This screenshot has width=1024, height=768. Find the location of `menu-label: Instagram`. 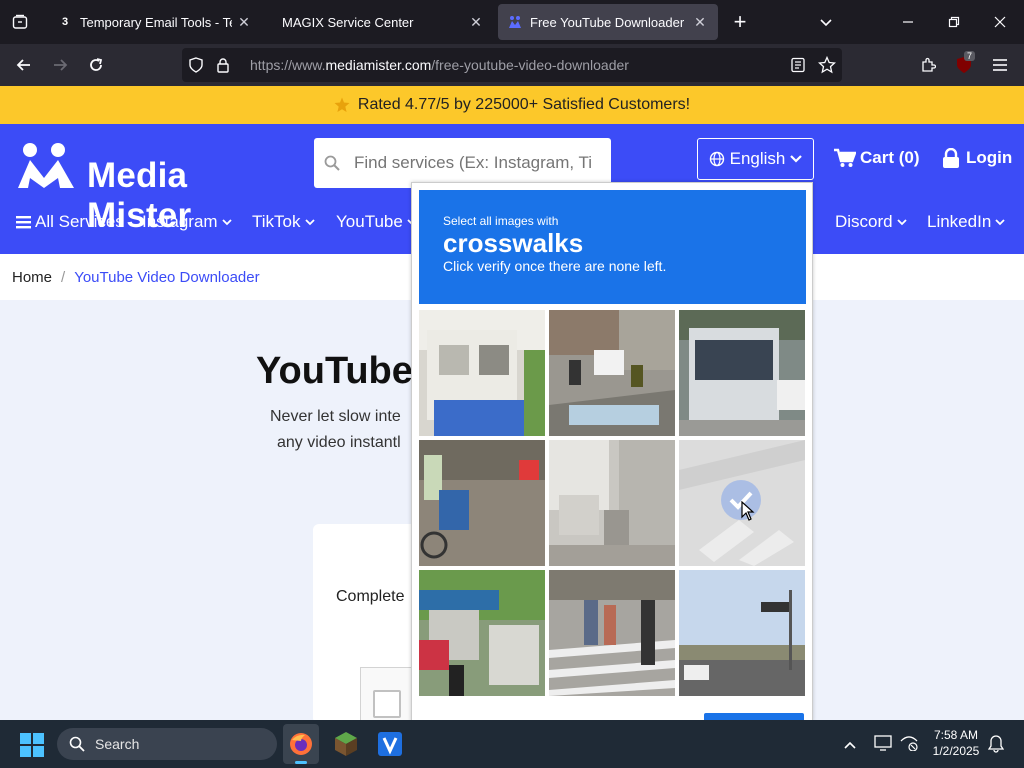

menu-label: Instagram is located at coordinates (180, 221).